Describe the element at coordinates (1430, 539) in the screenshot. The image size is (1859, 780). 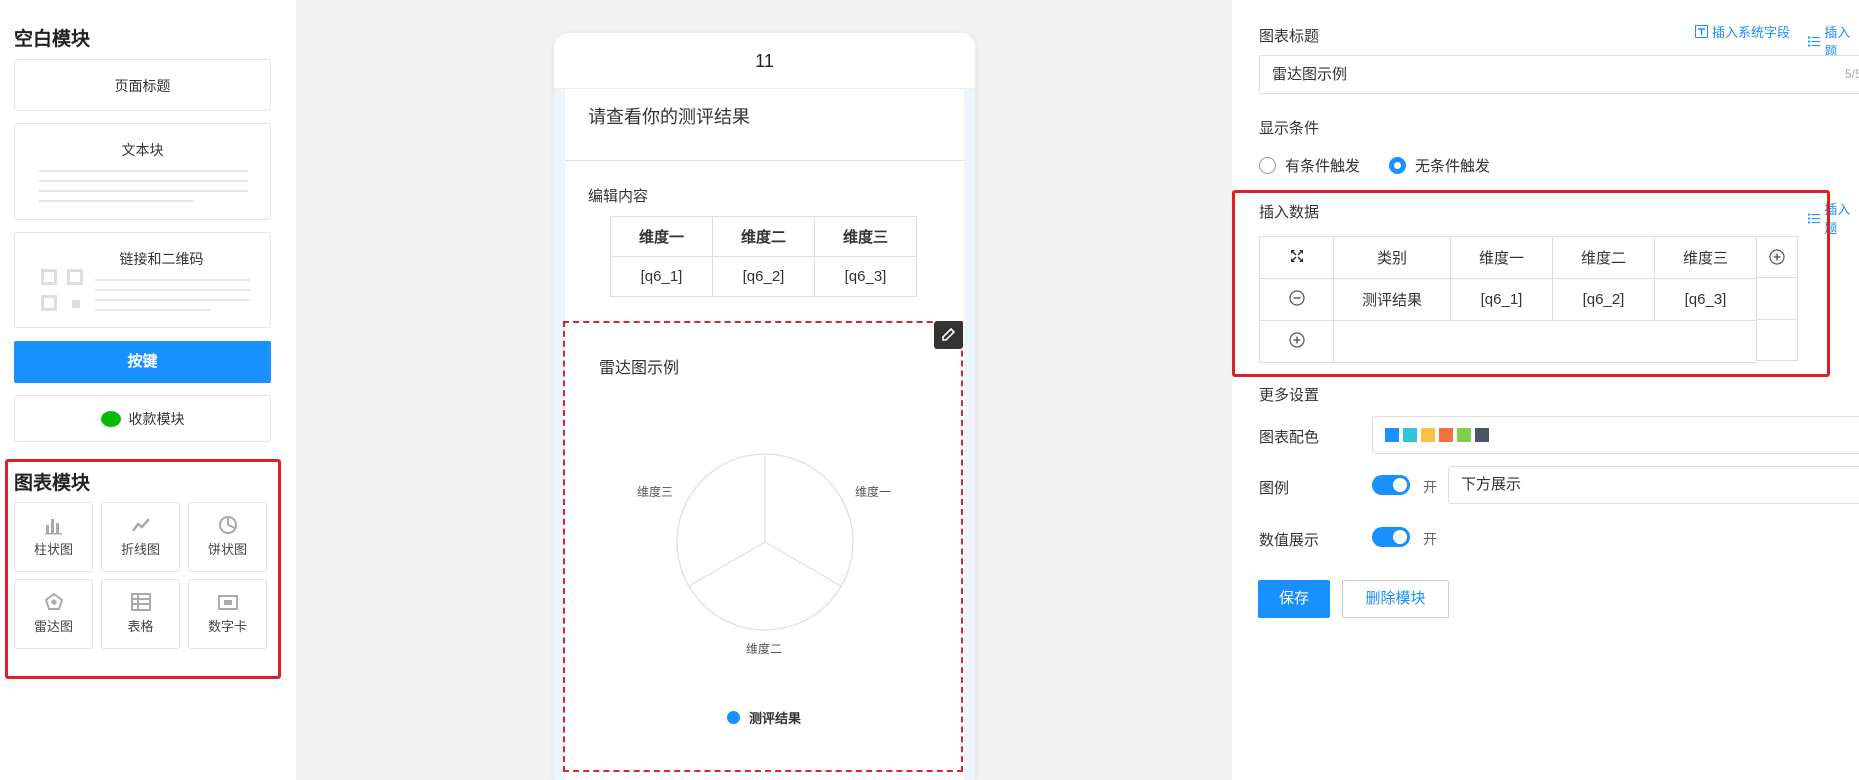
I see `value-toggle-text: 开` at that location.